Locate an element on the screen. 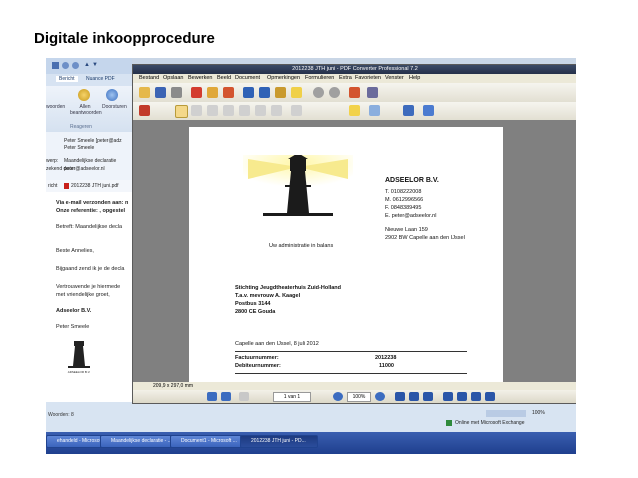  divider is located at coordinates (351, 373).